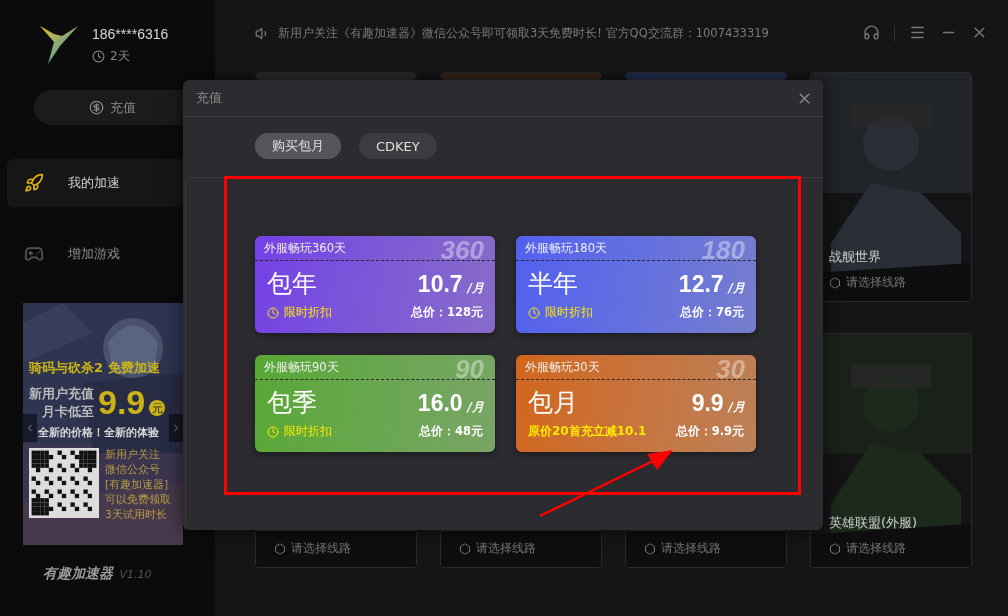 This screenshot has width=1008, height=616. I want to click on app-version: V1.10, so click(135, 574).